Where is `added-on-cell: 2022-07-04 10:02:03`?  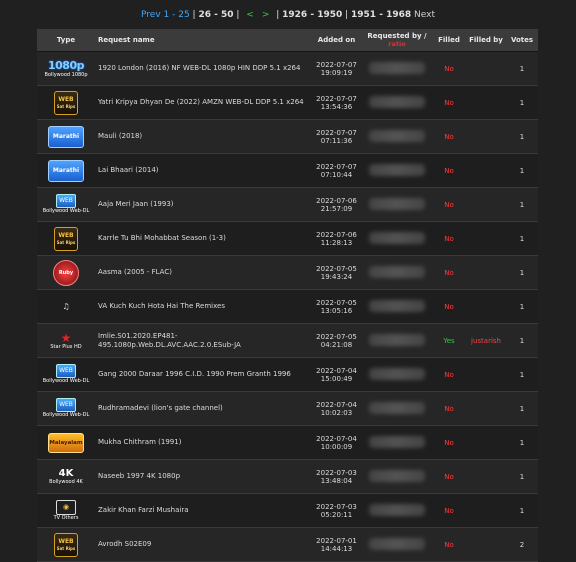 added-on-cell: 2022-07-04 10:02:03 is located at coordinates (336, 408).